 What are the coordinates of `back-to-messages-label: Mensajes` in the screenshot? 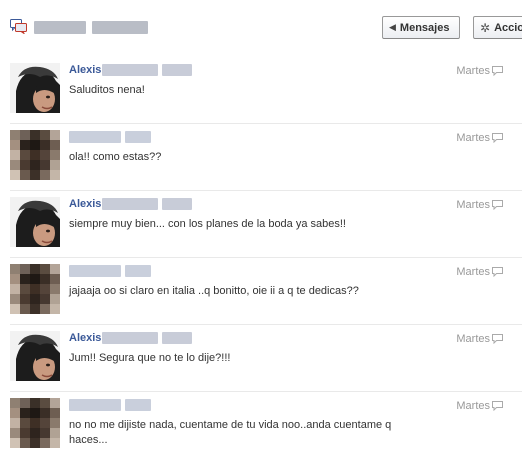 It's located at (424, 27).